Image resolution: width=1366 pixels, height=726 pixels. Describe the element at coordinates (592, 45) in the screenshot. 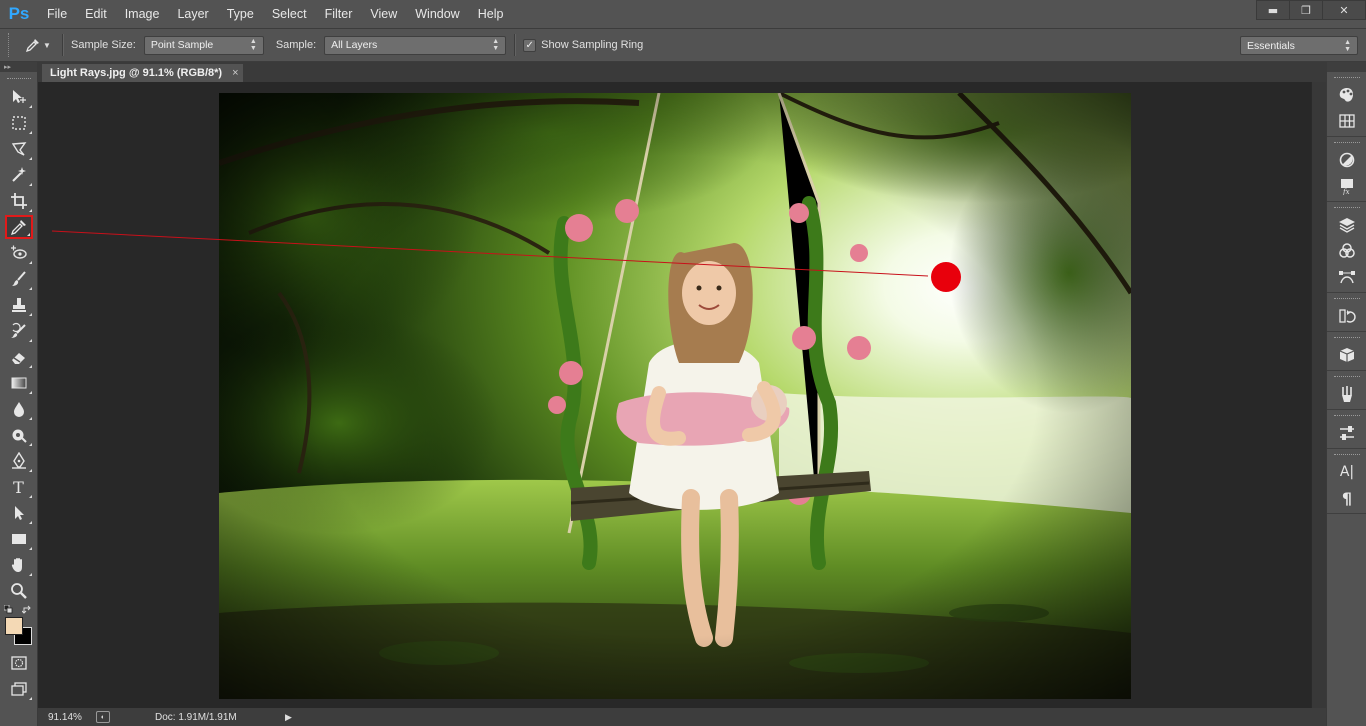

I see `show-sampling-ring-label: Show Sampling Ring` at that location.